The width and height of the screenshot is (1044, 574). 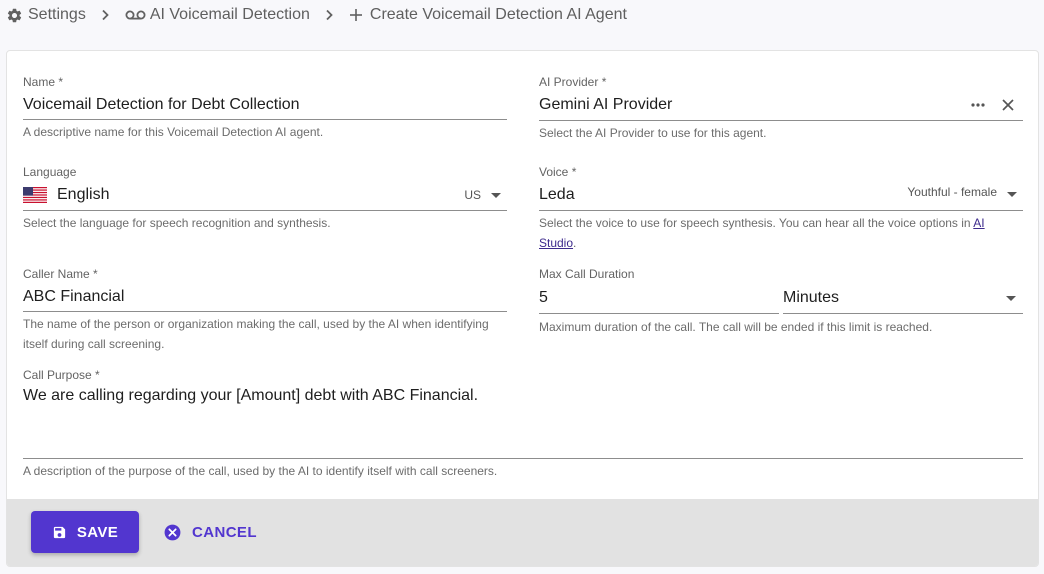 What do you see at coordinates (472, 195) in the screenshot?
I see `language-region-label: US` at bounding box center [472, 195].